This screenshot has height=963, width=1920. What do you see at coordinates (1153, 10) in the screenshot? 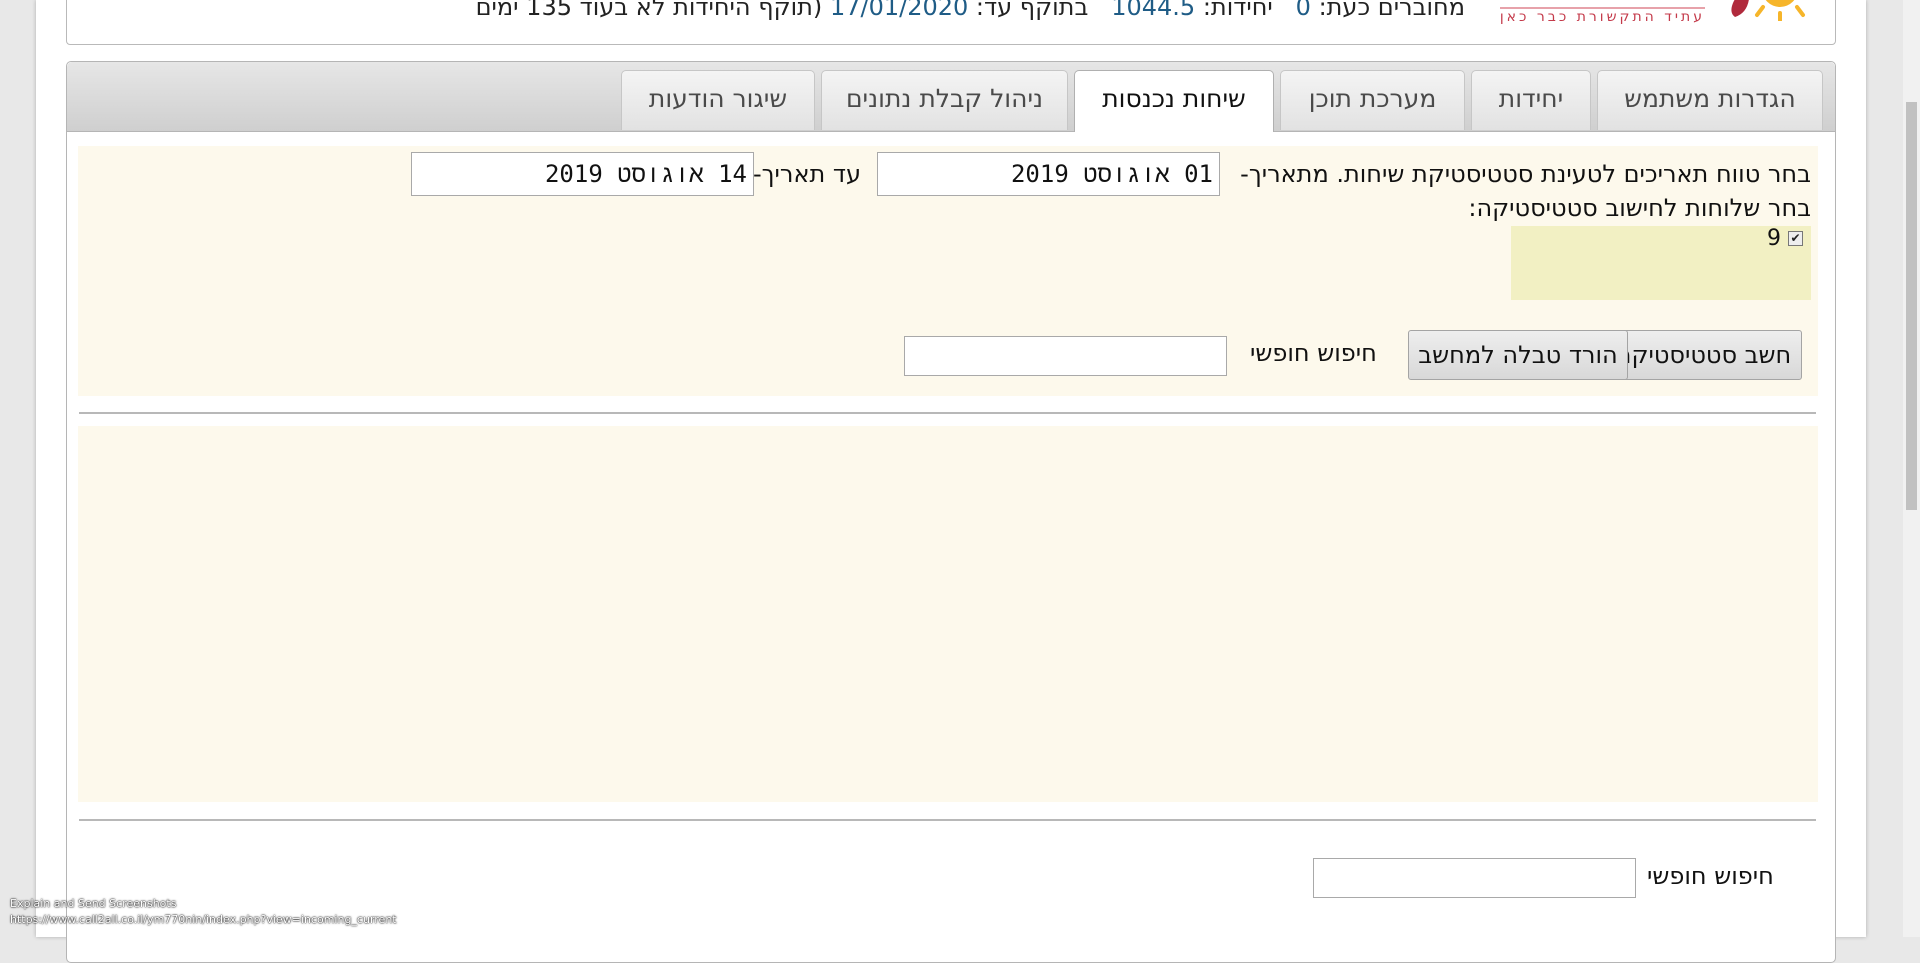
I see `units-value: 1044.5` at bounding box center [1153, 10].